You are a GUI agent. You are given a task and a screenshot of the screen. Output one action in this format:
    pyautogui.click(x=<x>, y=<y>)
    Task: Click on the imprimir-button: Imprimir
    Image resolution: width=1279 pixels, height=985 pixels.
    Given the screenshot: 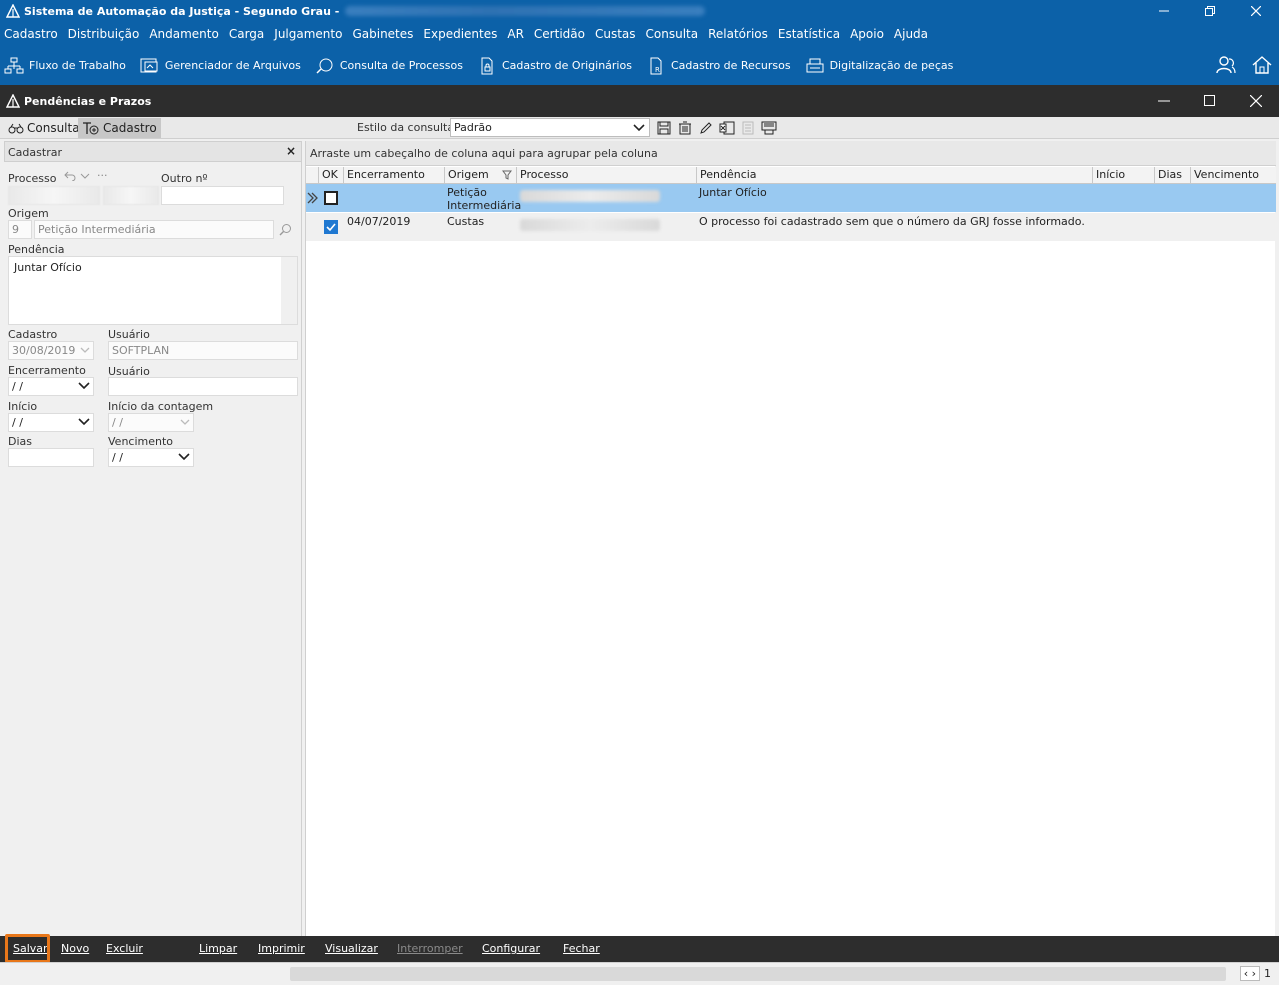 What is the action you would take?
    pyautogui.click(x=281, y=948)
    